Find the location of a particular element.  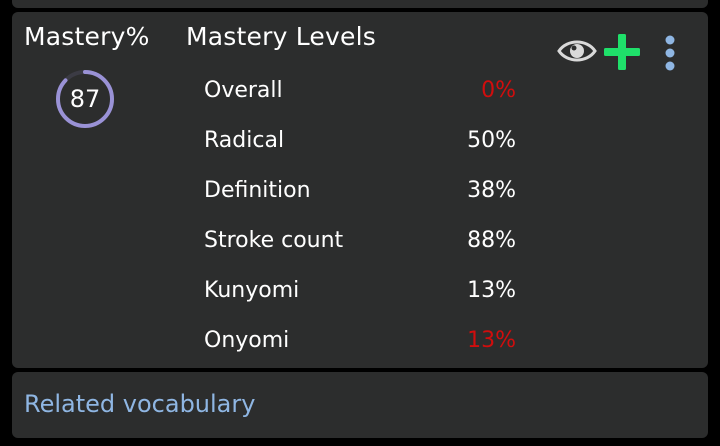

level-label: Definition is located at coordinates (257, 190).